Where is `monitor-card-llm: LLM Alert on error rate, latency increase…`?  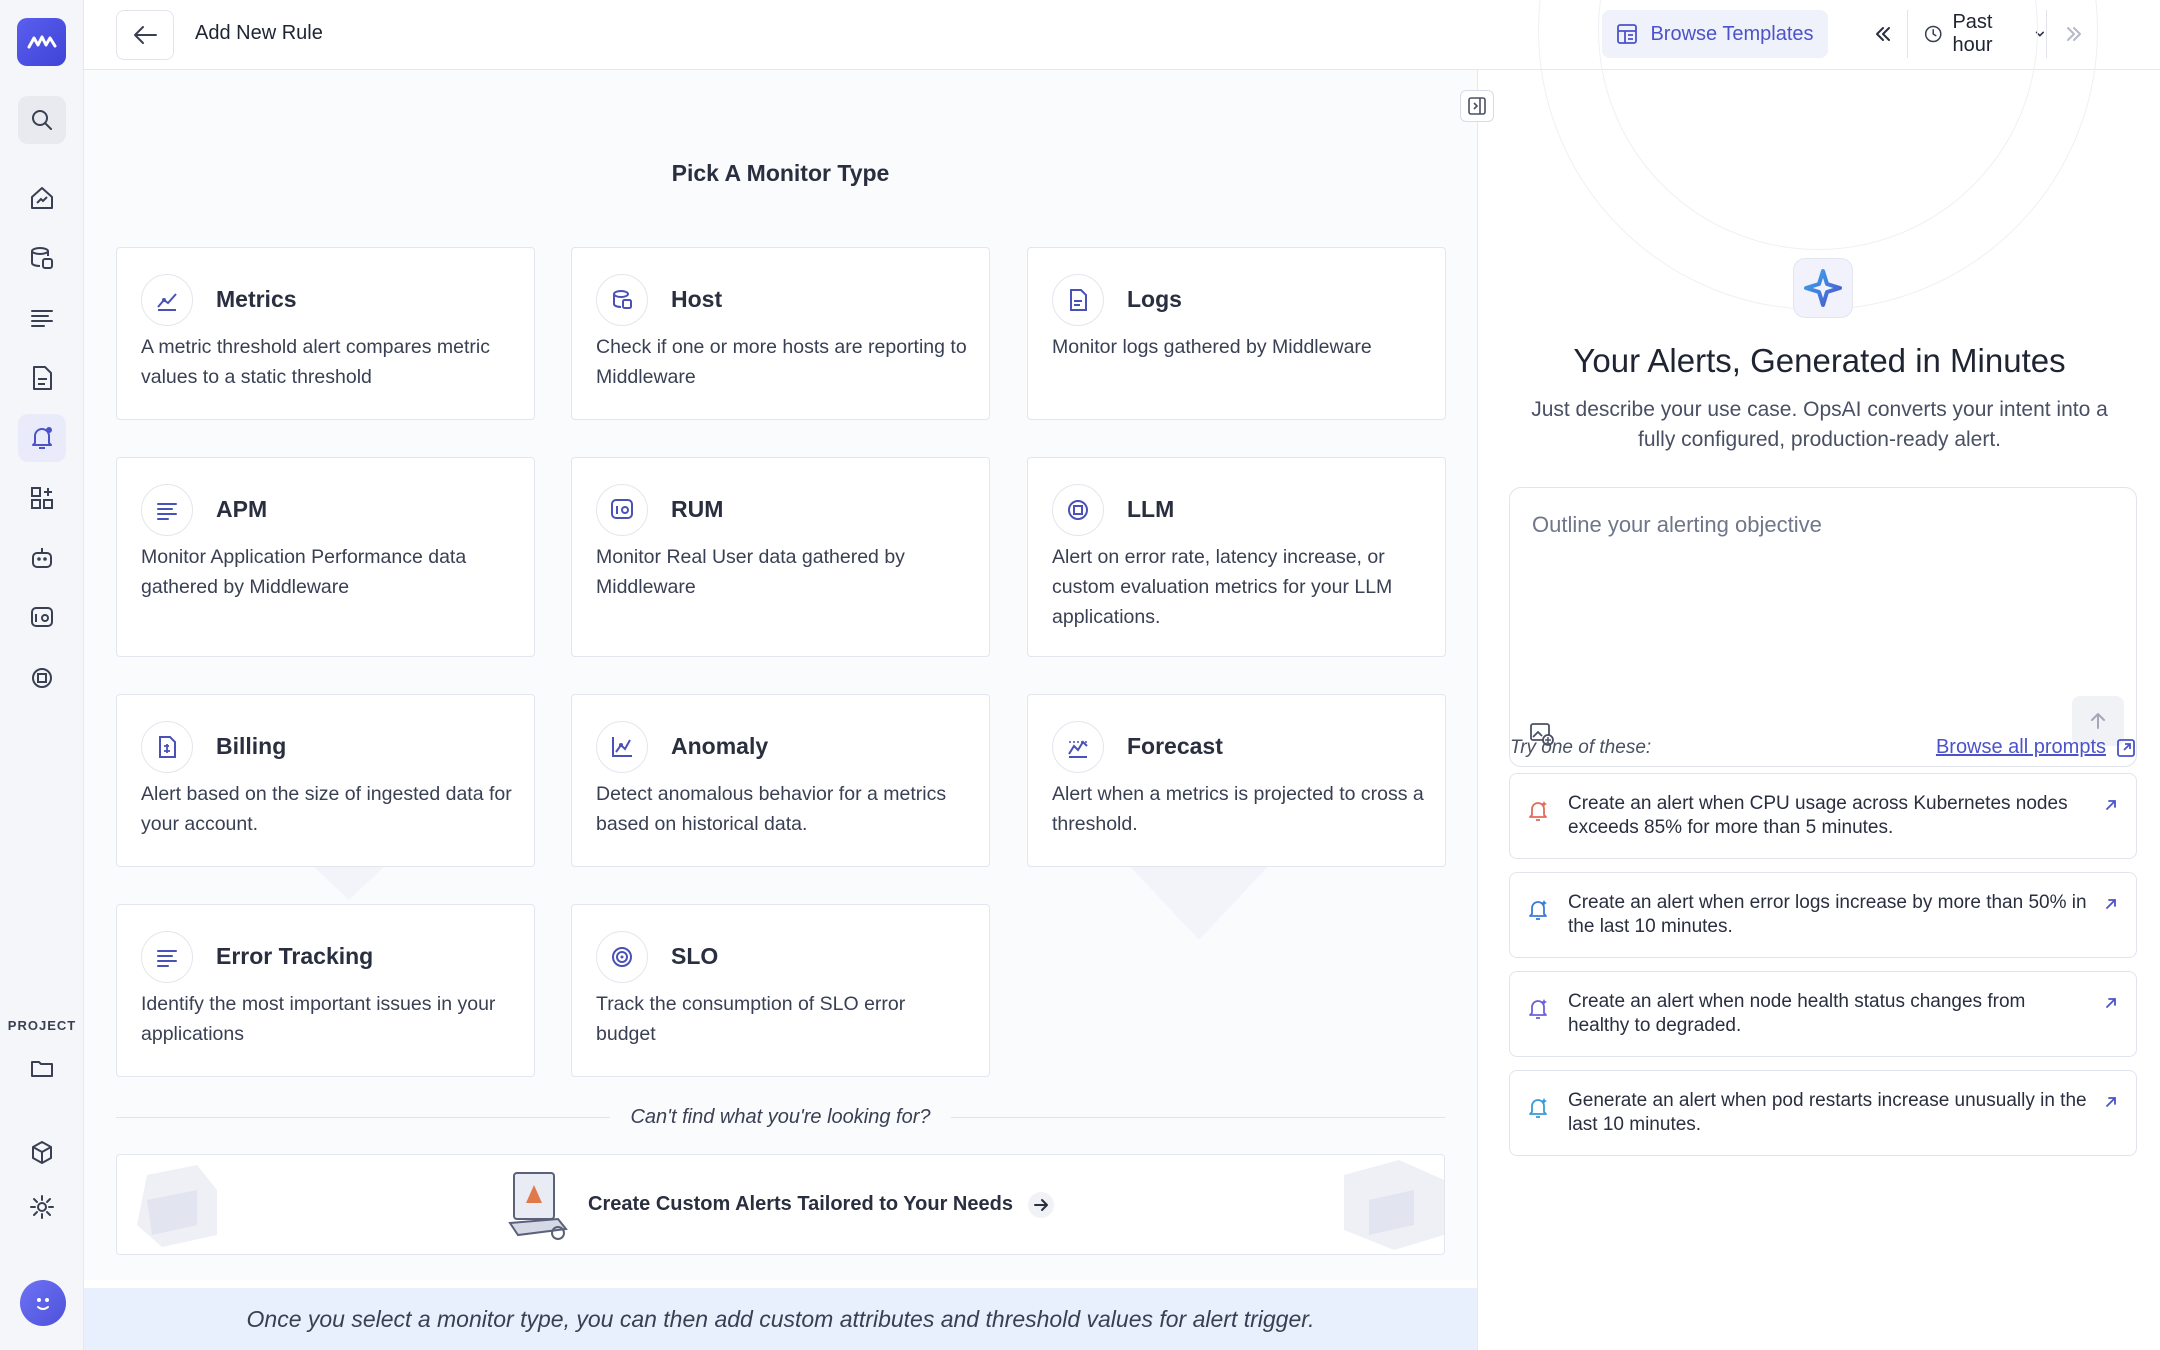 monitor-card-llm: LLM Alert on error rate, latency increase… is located at coordinates (1236, 557).